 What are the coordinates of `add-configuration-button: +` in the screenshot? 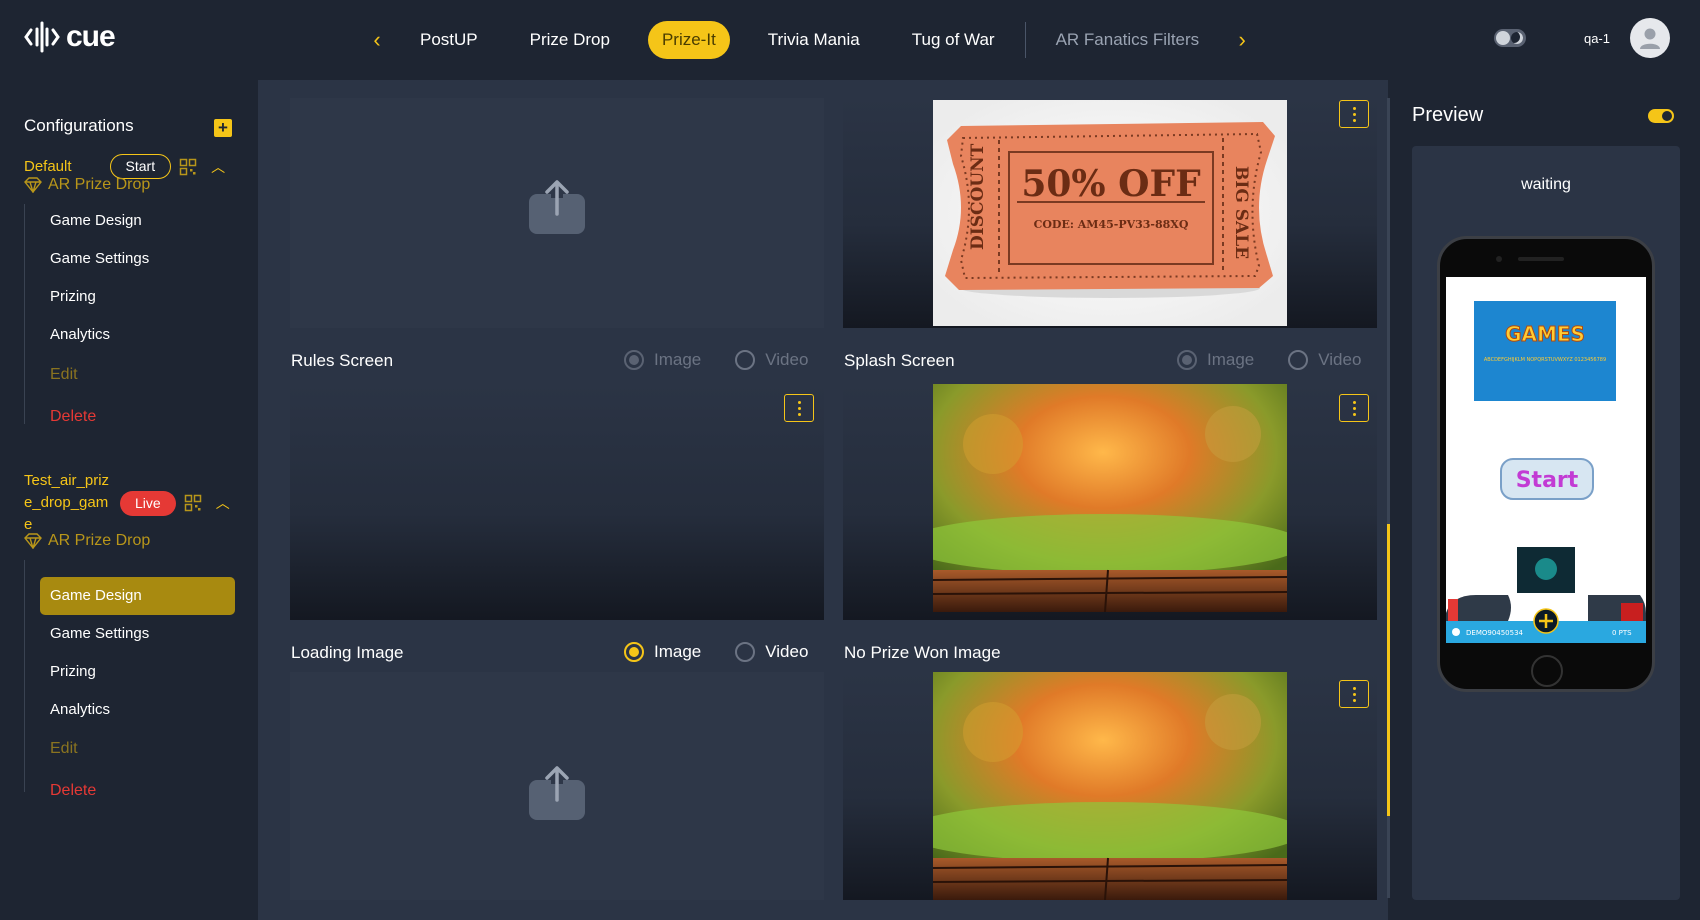 It's located at (223, 128).